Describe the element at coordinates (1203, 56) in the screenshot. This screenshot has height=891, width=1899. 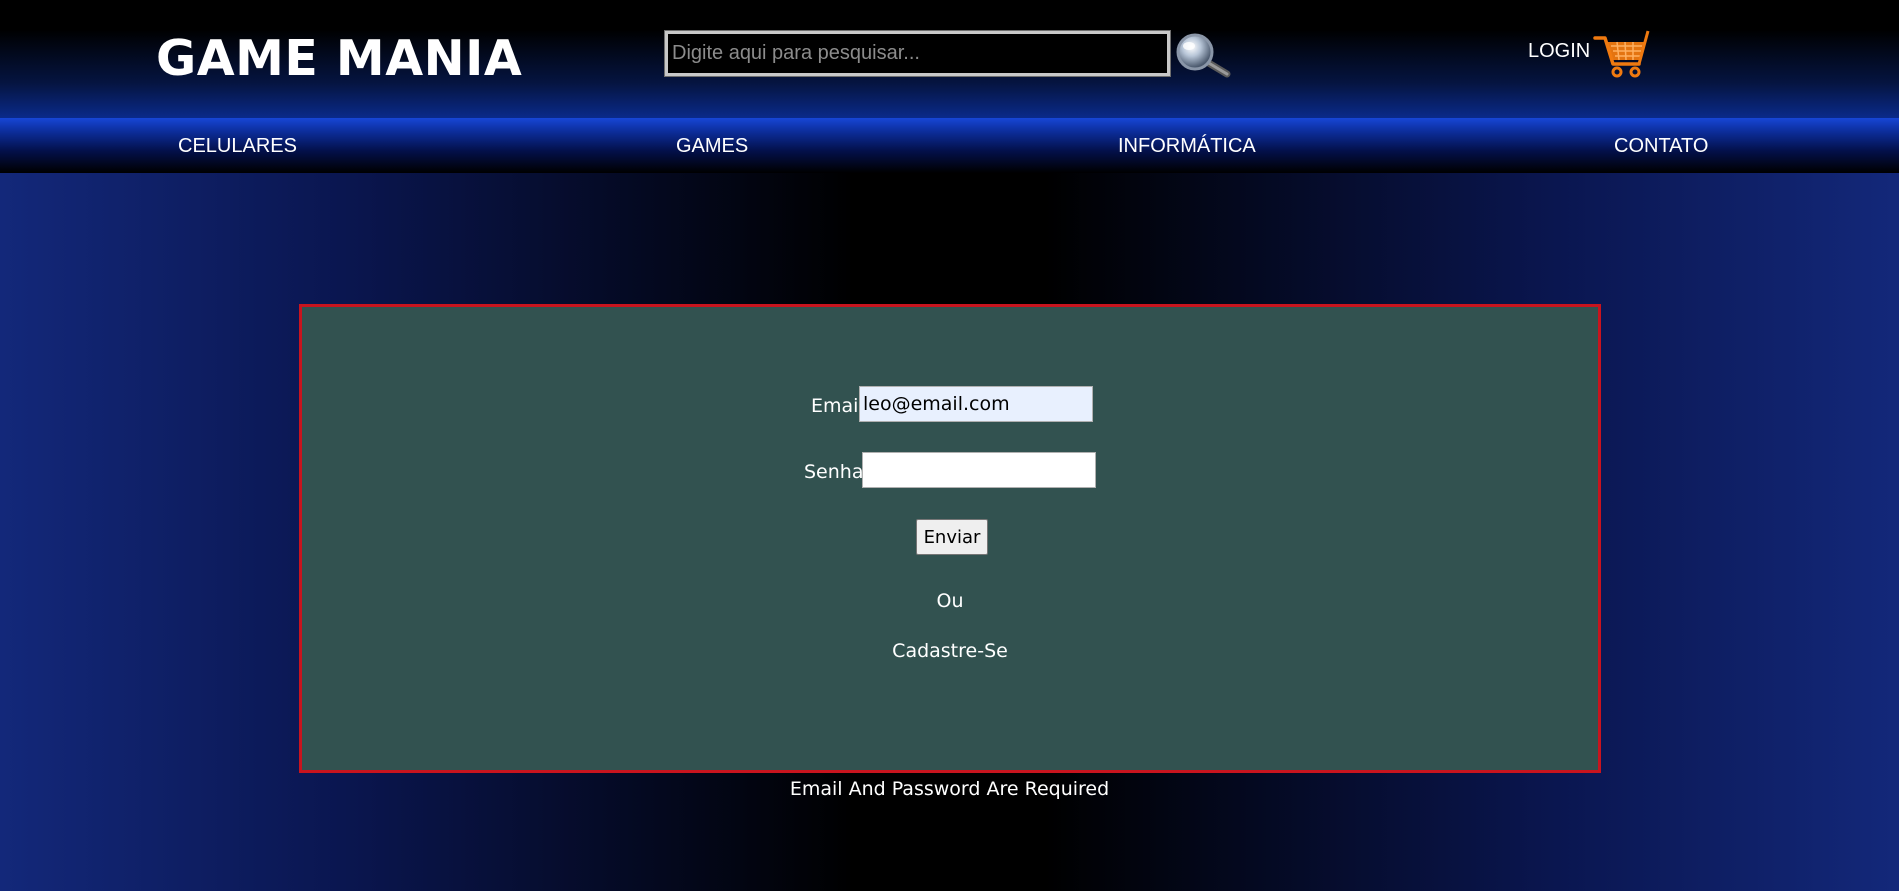
I see `magnifier-icon` at that location.